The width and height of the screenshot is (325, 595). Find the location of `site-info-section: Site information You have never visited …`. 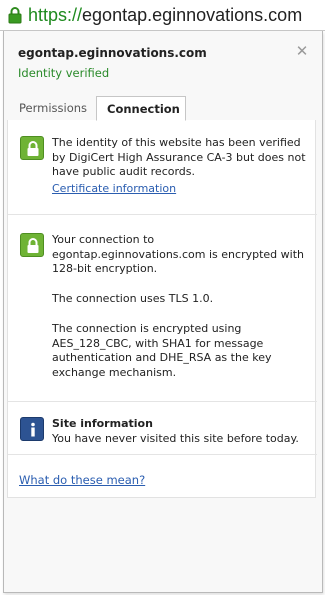

site-info-section: Site information You have never visited … is located at coordinates (162, 427).